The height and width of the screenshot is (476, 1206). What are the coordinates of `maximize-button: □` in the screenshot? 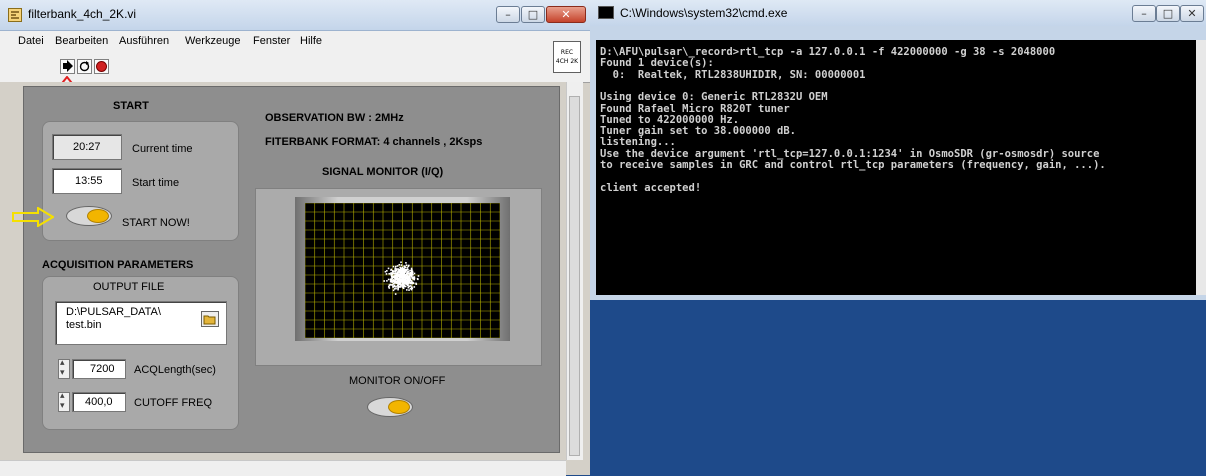 It's located at (533, 14).